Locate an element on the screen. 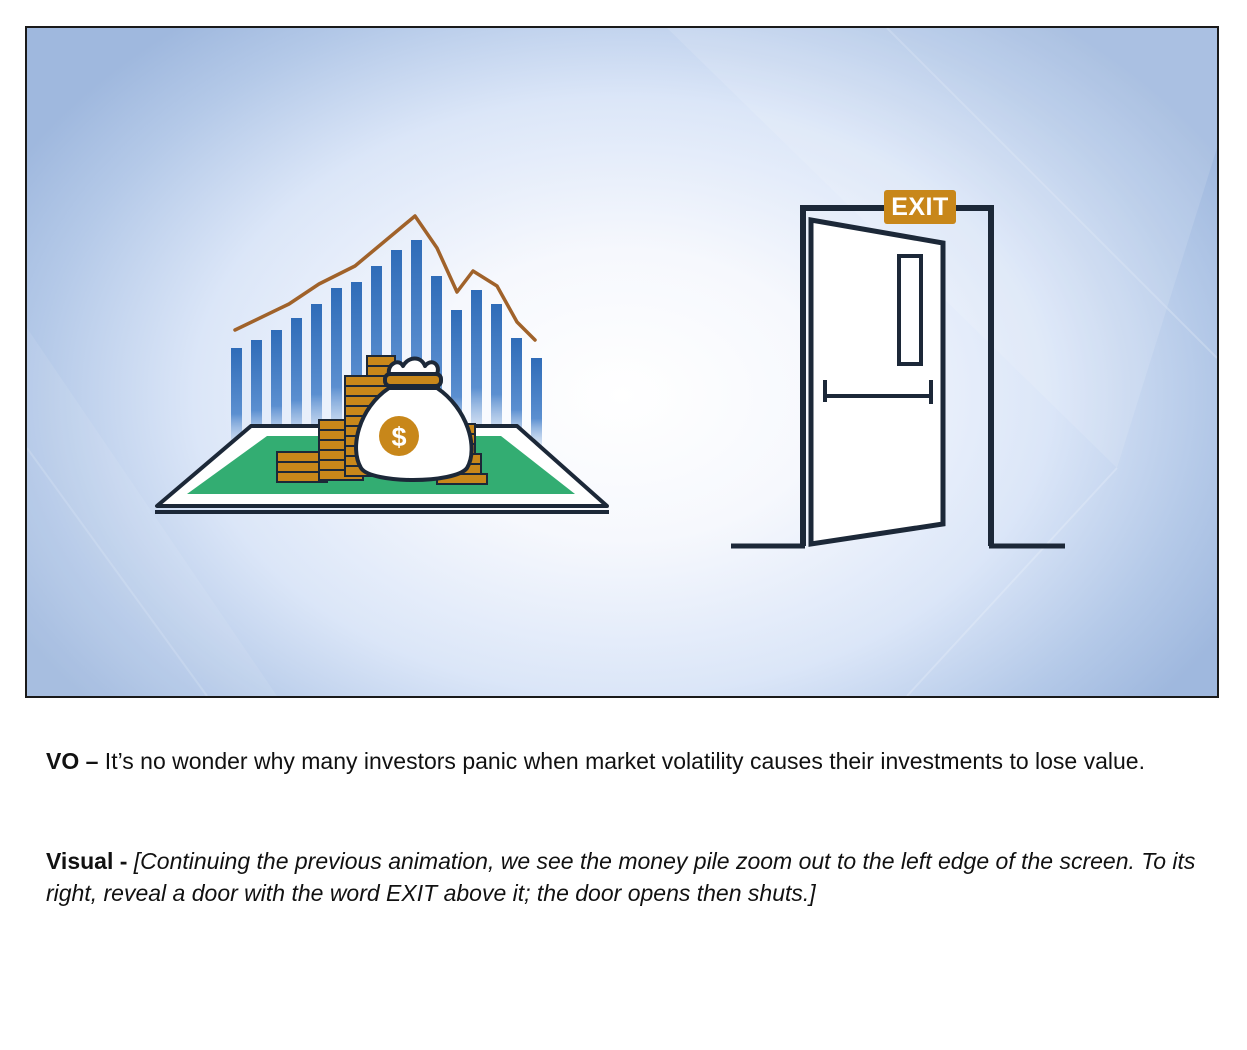 The image size is (1247, 1050). visual-label: Visual - is located at coordinates (87, 861).